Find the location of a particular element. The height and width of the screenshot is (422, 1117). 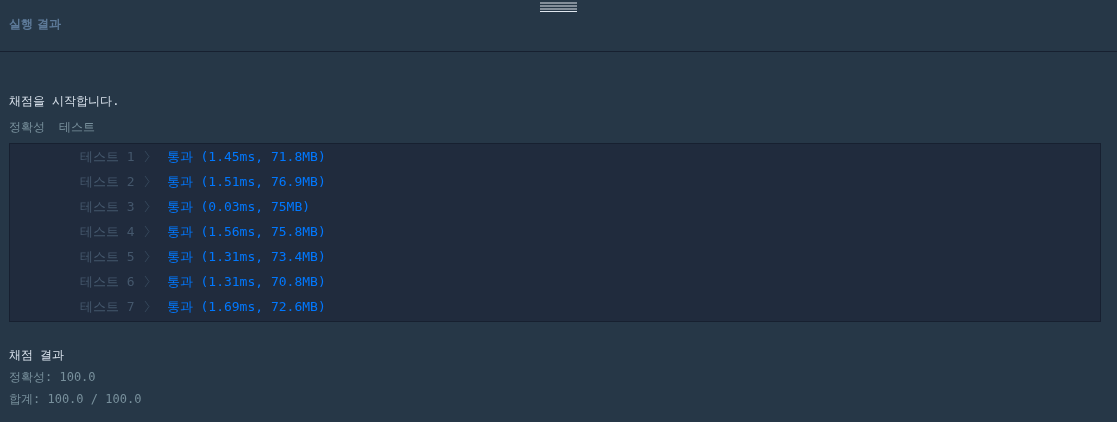

test-result: 통과 (1.69ms, 72.6MB) is located at coordinates (246, 306).